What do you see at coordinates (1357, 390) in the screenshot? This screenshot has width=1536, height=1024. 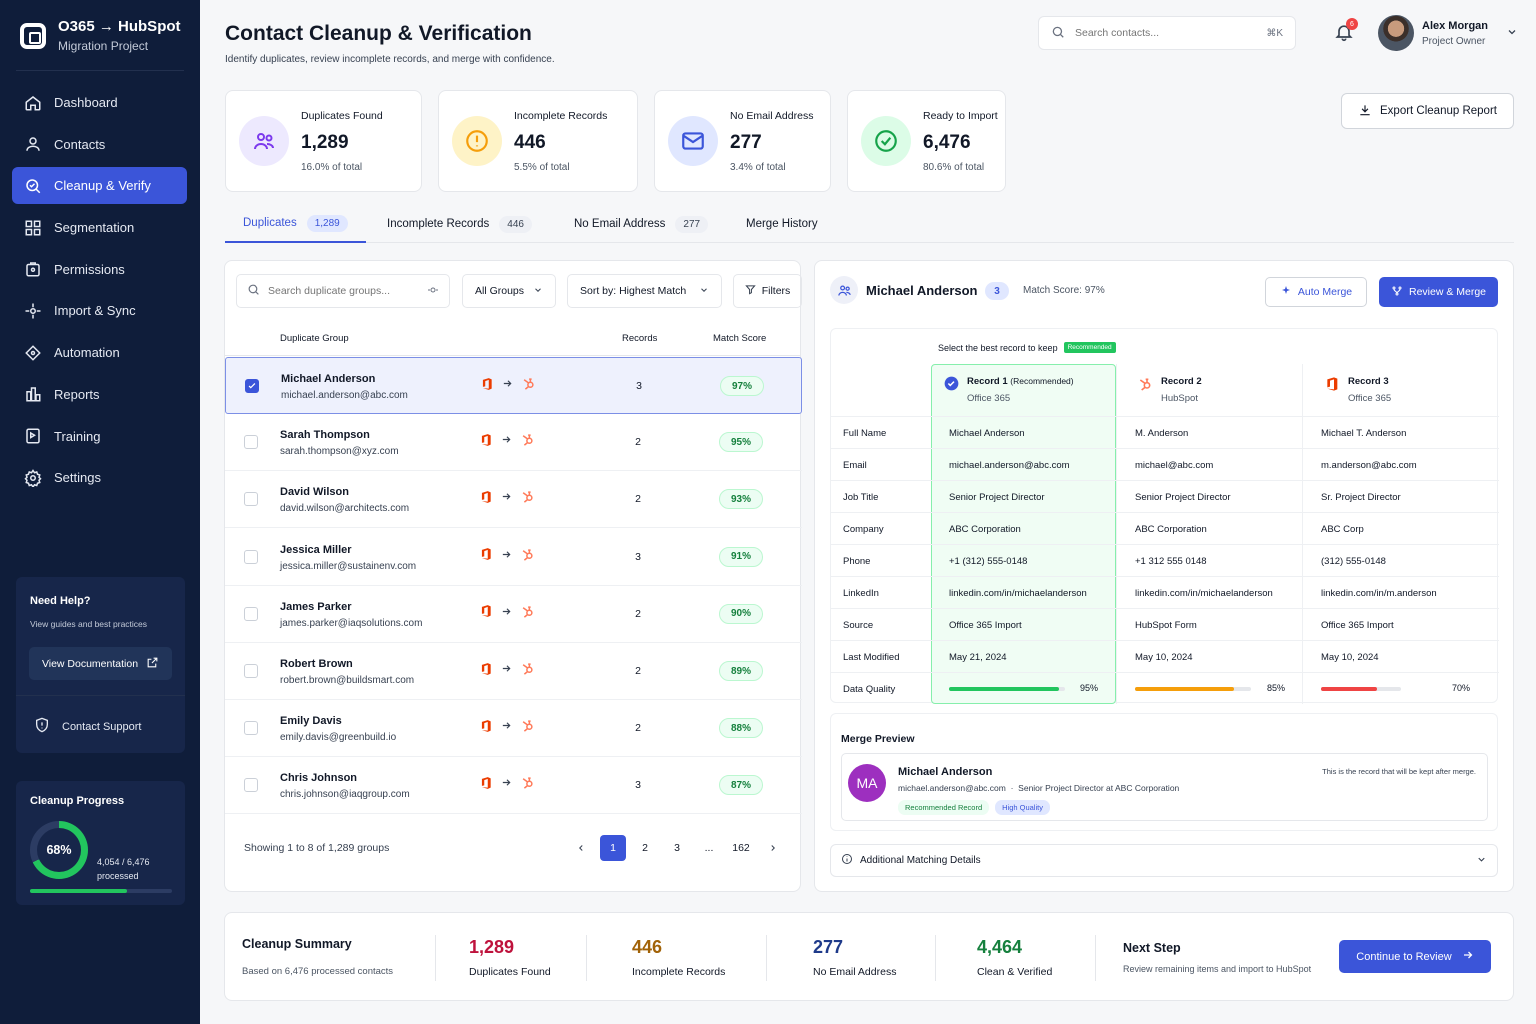 I see `record-3-header: Record 3 Office 365` at bounding box center [1357, 390].